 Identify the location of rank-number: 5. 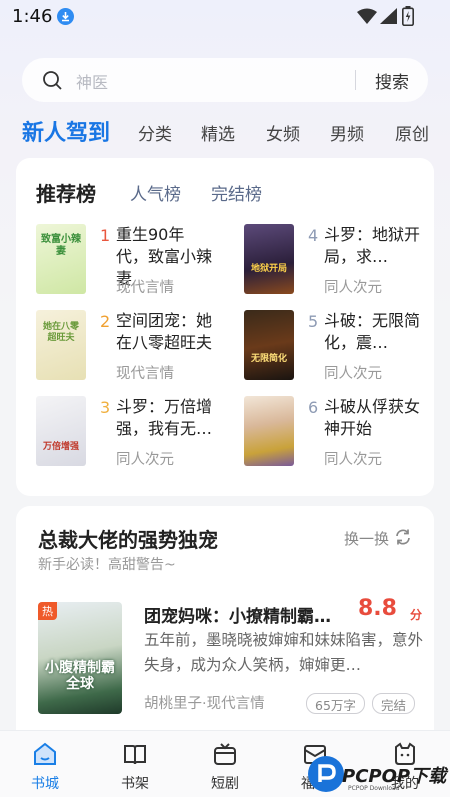
(313, 321).